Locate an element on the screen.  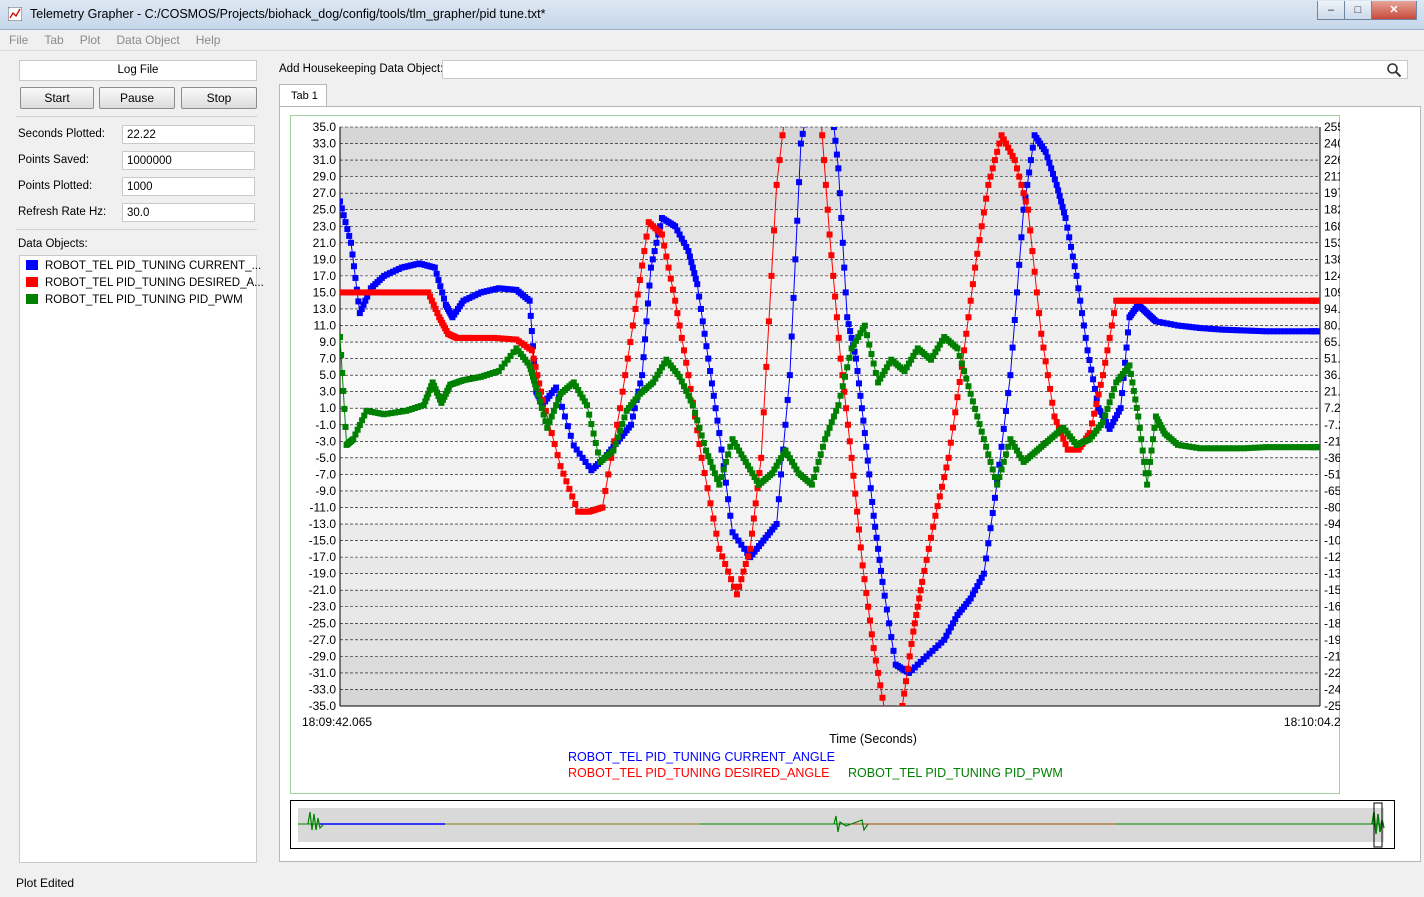
pause-button: Pause is located at coordinates (137, 98).